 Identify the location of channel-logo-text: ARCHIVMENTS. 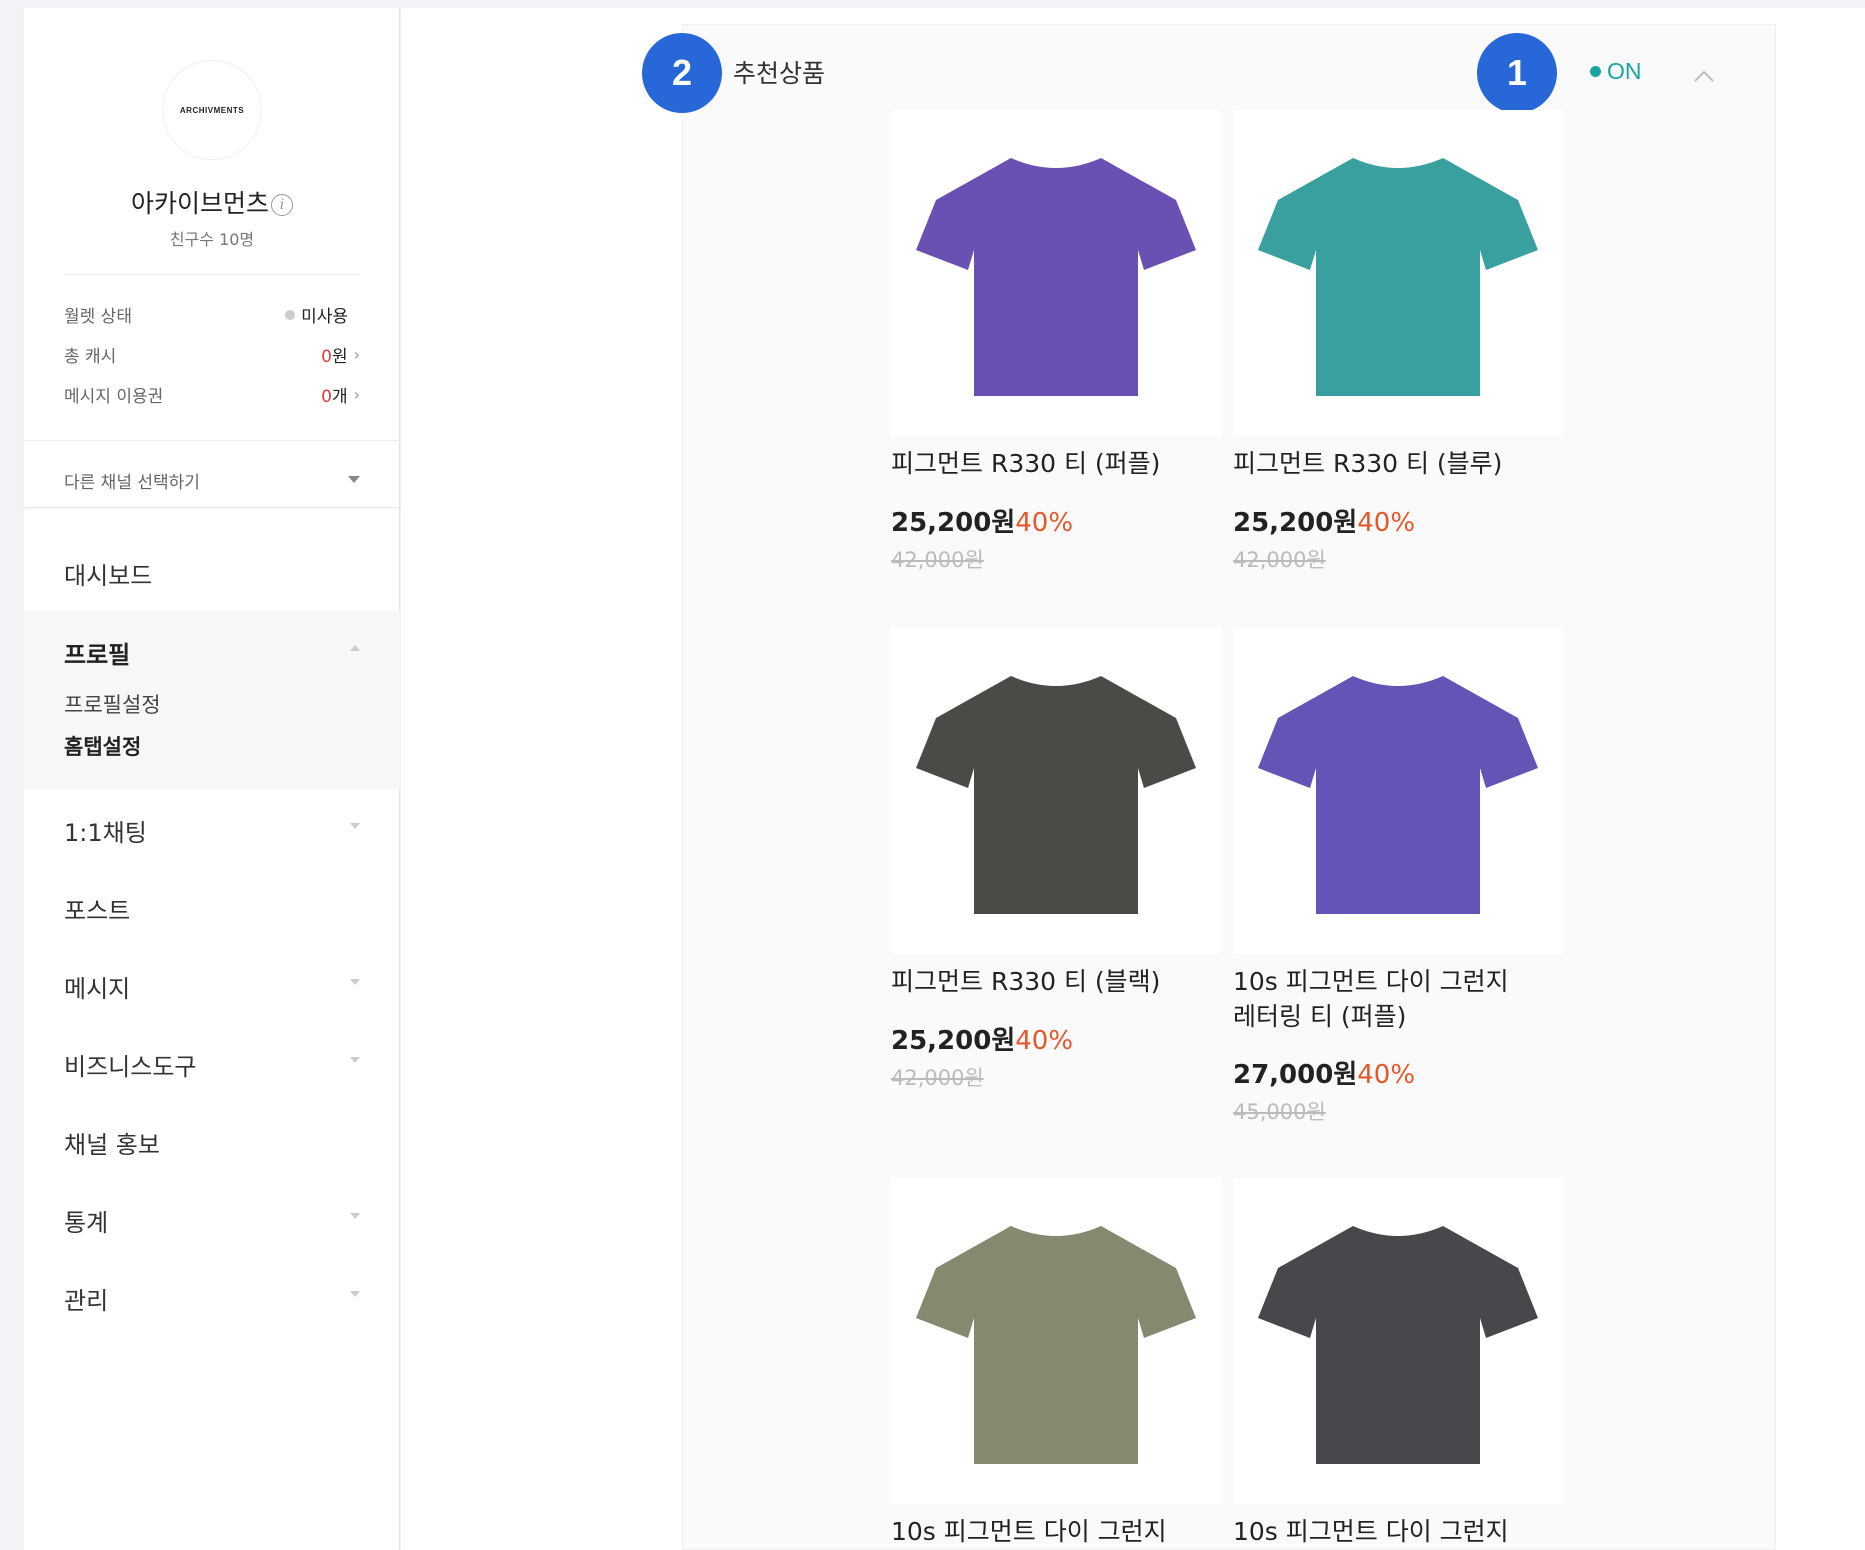
(212, 110).